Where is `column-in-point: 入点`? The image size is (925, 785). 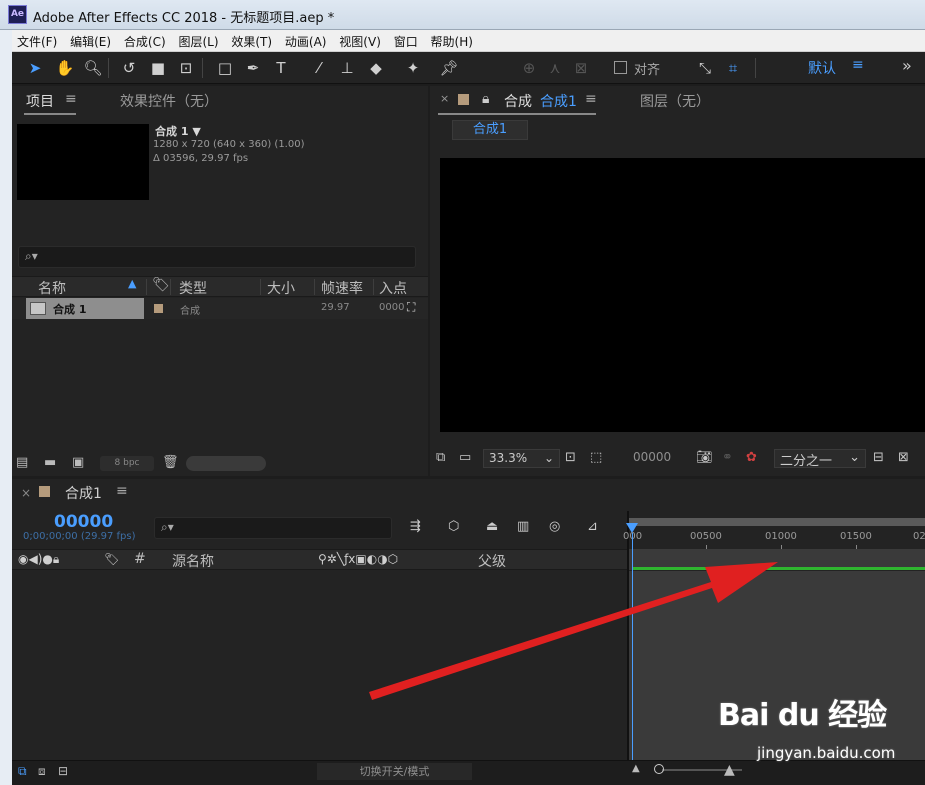 column-in-point: 入点 is located at coordinates (393, 288).